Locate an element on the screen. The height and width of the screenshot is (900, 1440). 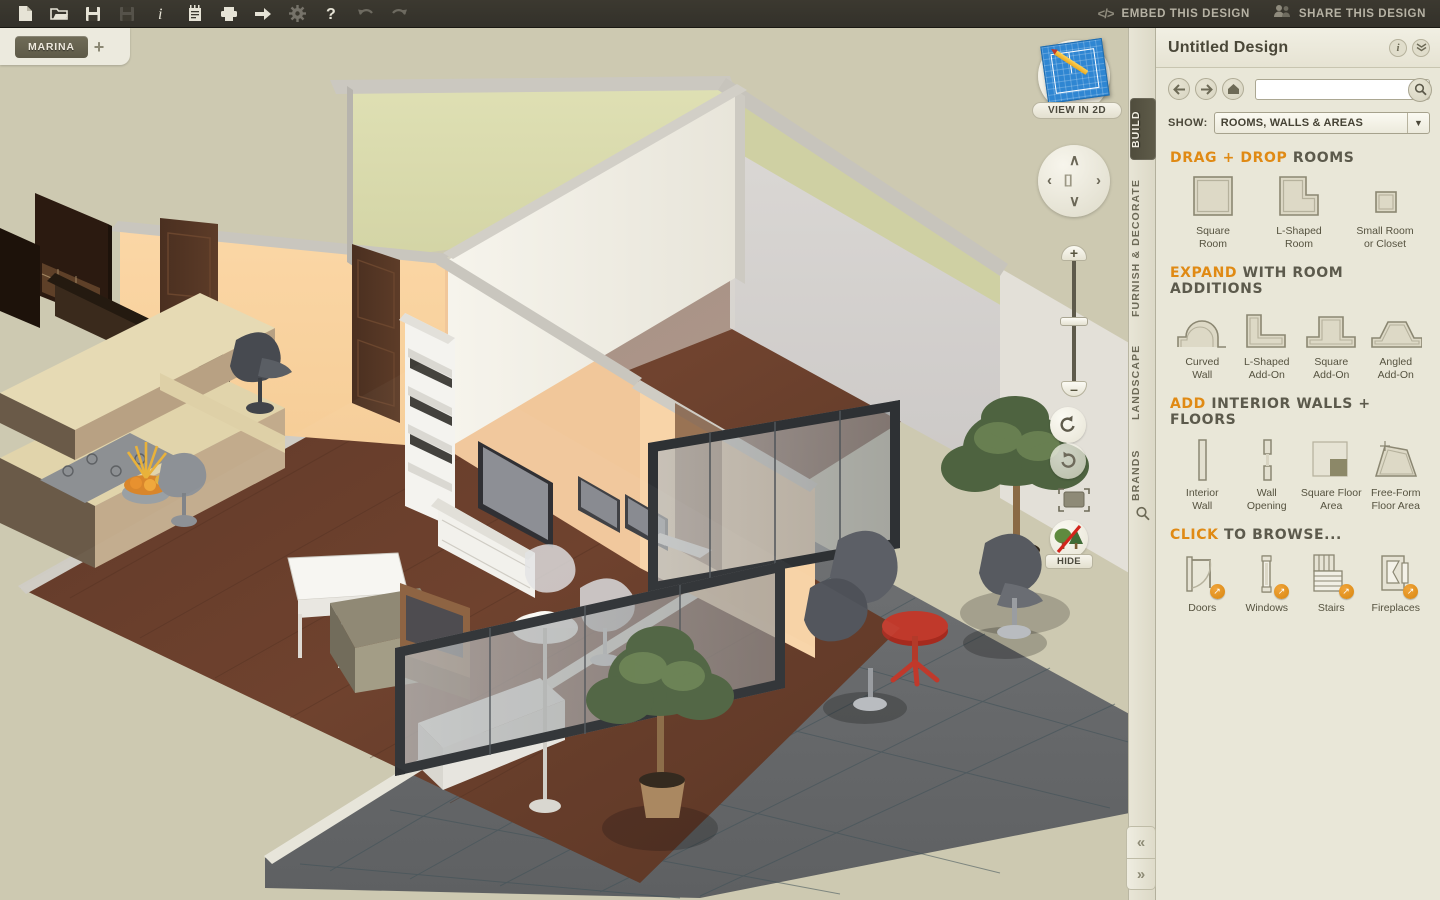
nav-home-button is located at coordinates (1233, 89).